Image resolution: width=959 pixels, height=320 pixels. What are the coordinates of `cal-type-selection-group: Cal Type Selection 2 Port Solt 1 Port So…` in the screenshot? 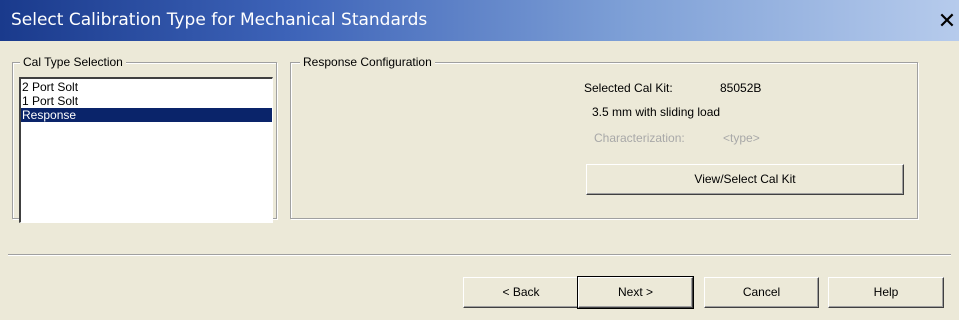 It's located at (144, 139).